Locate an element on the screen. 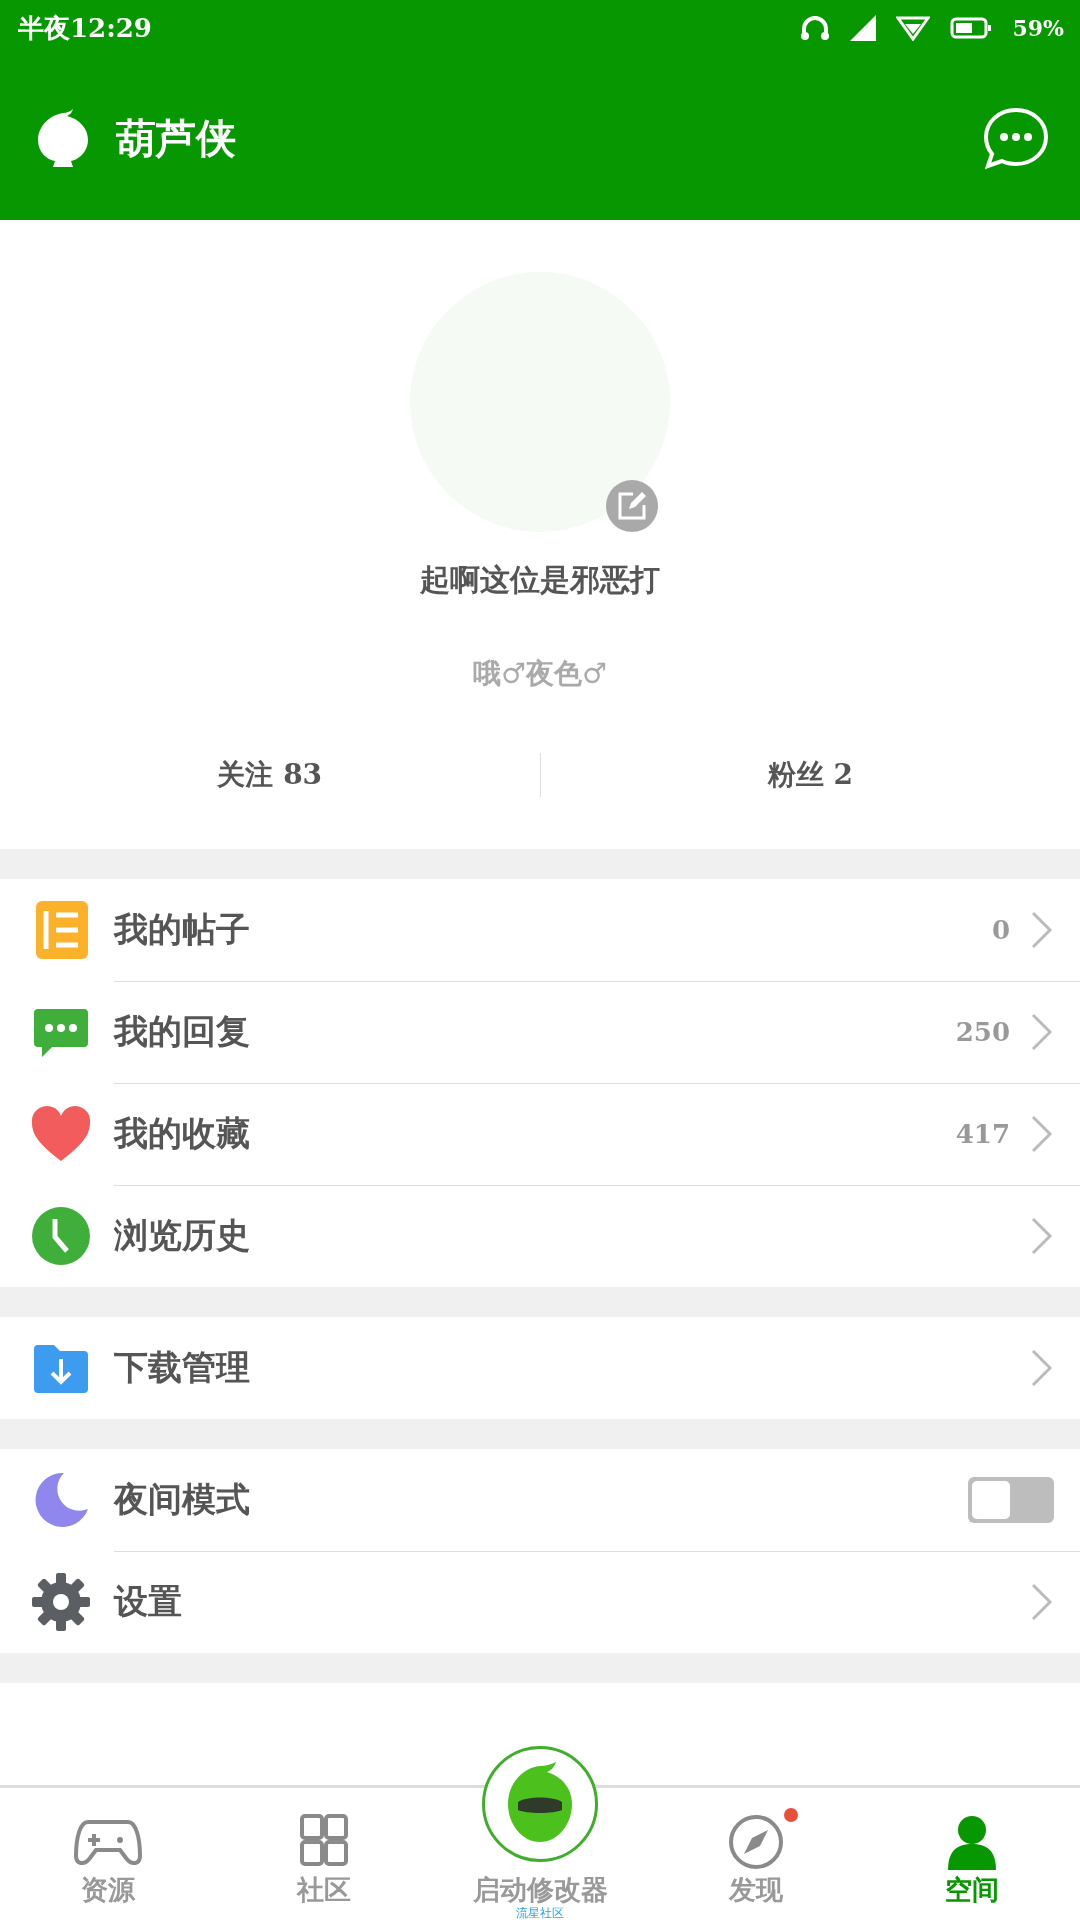  stat-link: 粉丝 2 is located at coordinates (809, 775).